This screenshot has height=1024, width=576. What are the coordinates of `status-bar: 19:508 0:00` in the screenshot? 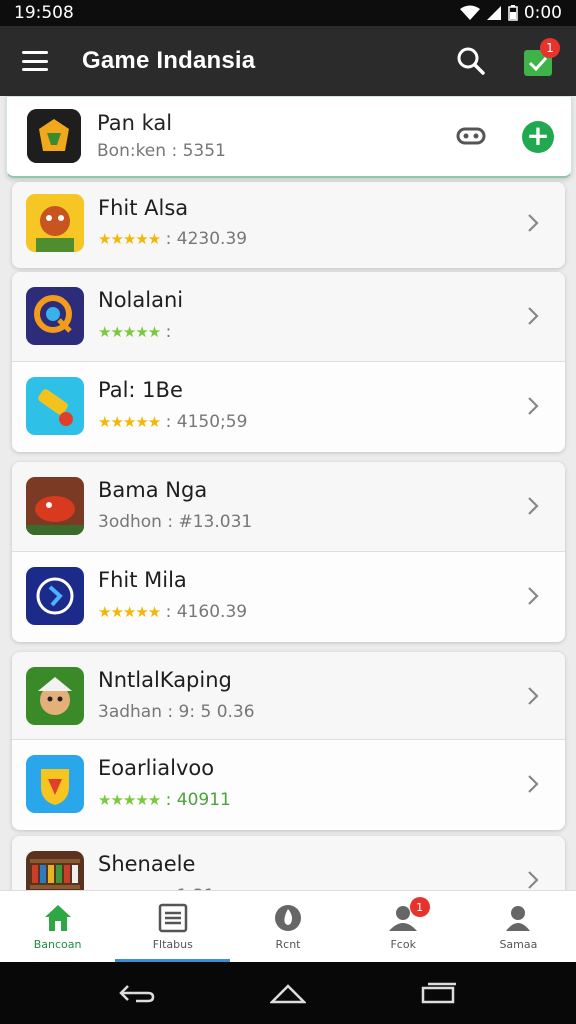 It's located at (288, 13).